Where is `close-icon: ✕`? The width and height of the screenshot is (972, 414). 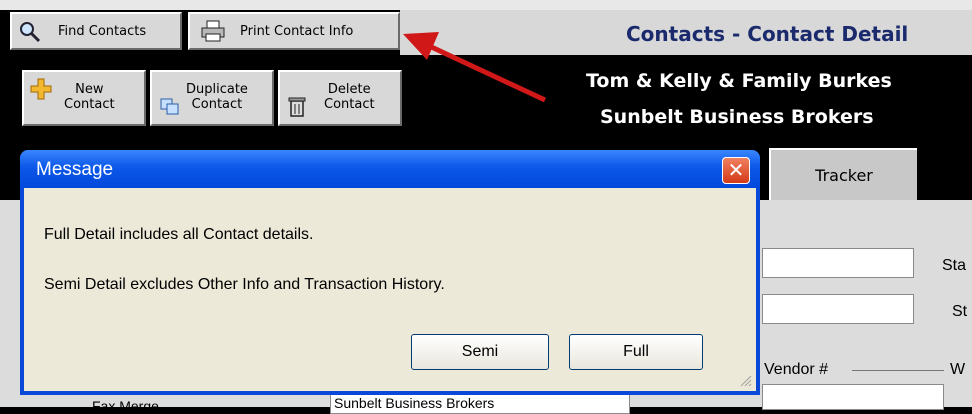 close-icon: ✕ is located at coordinates (736, 170).